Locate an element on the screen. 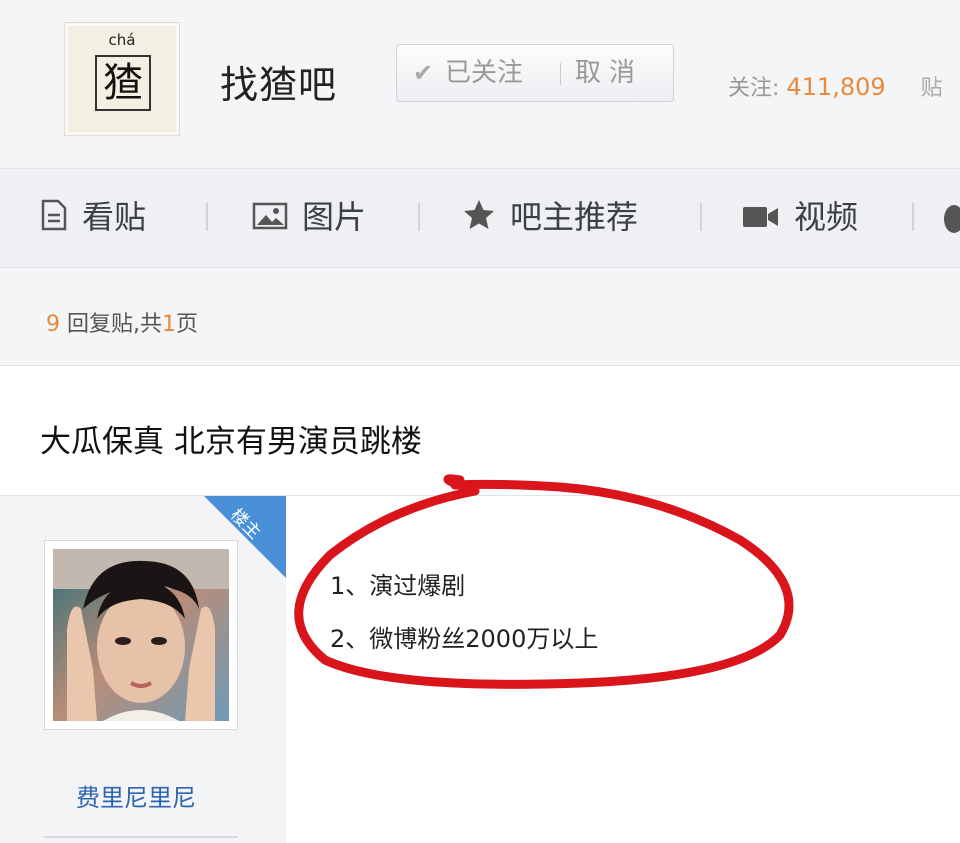  follow-count-label: 关注: is located at coordinates (754, 88).